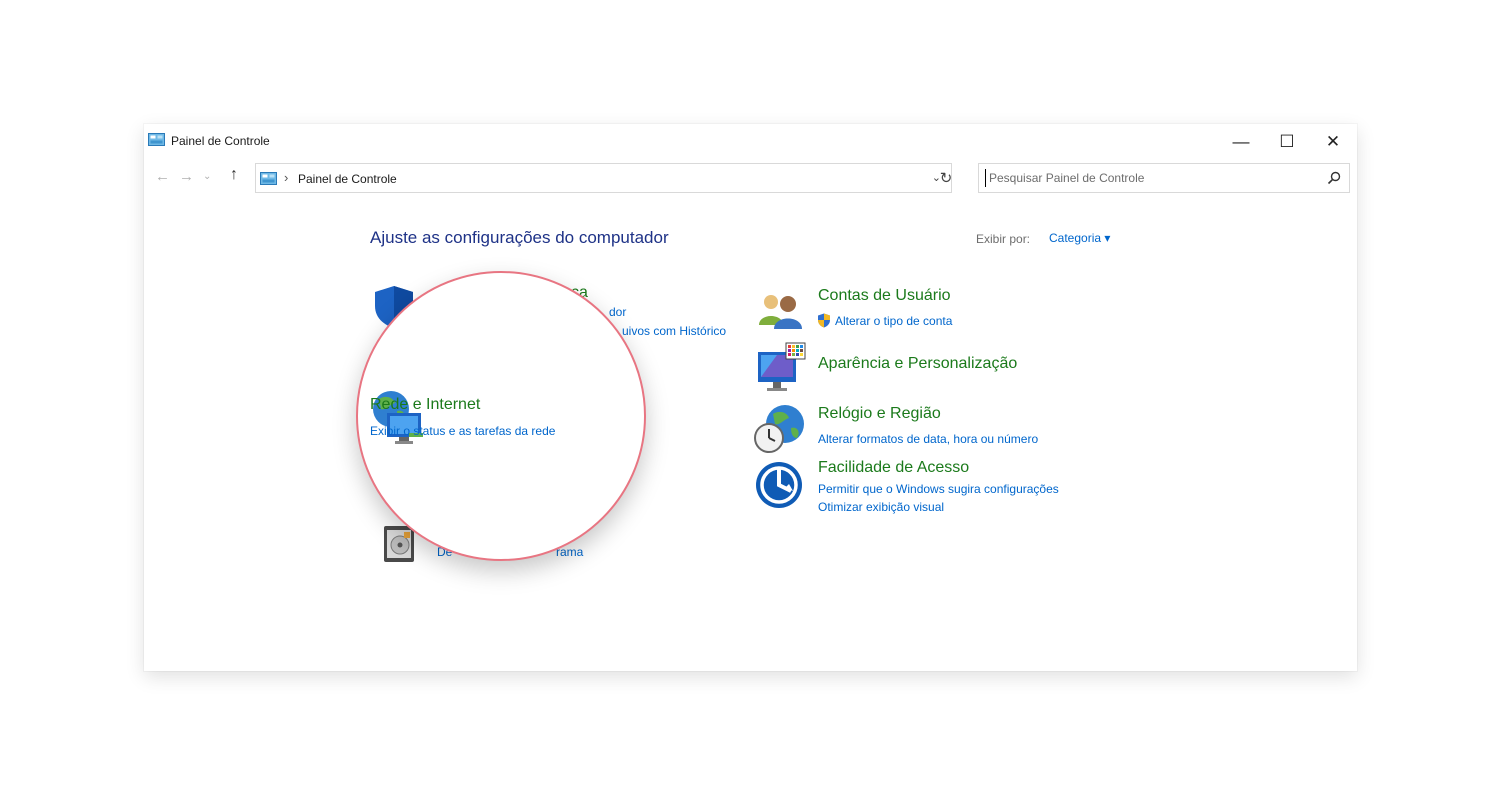 The width and height of the screenshot is (1500, 800). What do you see at coordinates (234, 175) in the screenshot?
I see `up-button: ↑` at bounding box center [234, 175].